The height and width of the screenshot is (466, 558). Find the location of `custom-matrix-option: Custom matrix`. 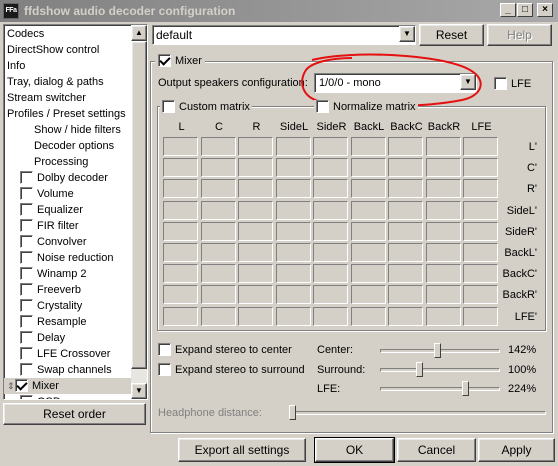

custom-matrix-option: Custom matrix is located at coordinates (206, 106).